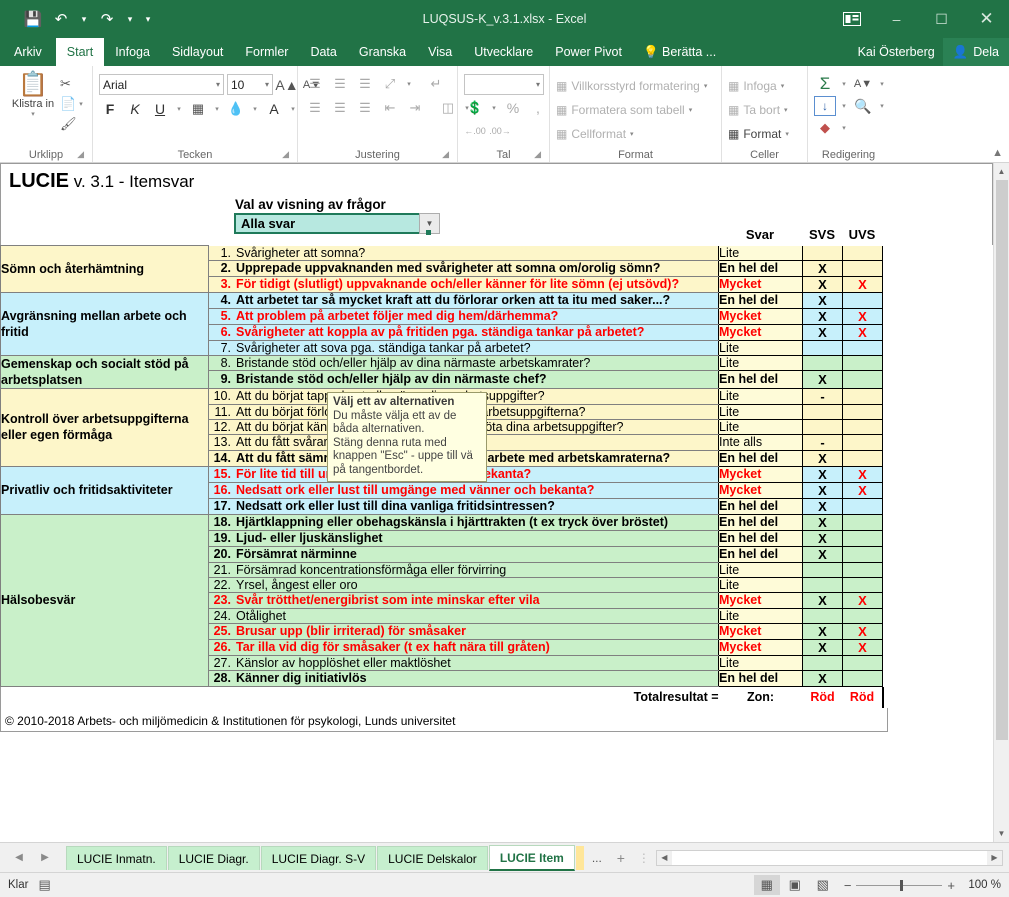 The height and width of the screenshot is (897, 1009). I want to click on alignment-dialog-launcher: ◢, so click(445, 154).